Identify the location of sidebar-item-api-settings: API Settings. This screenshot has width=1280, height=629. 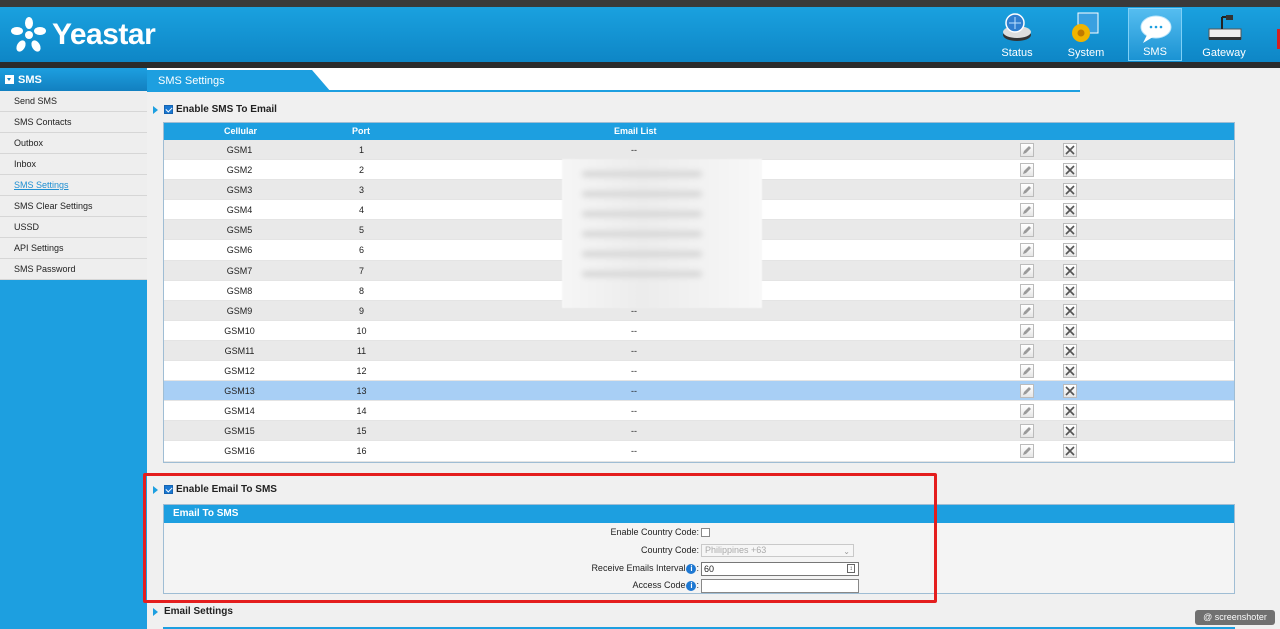
(73, 248).